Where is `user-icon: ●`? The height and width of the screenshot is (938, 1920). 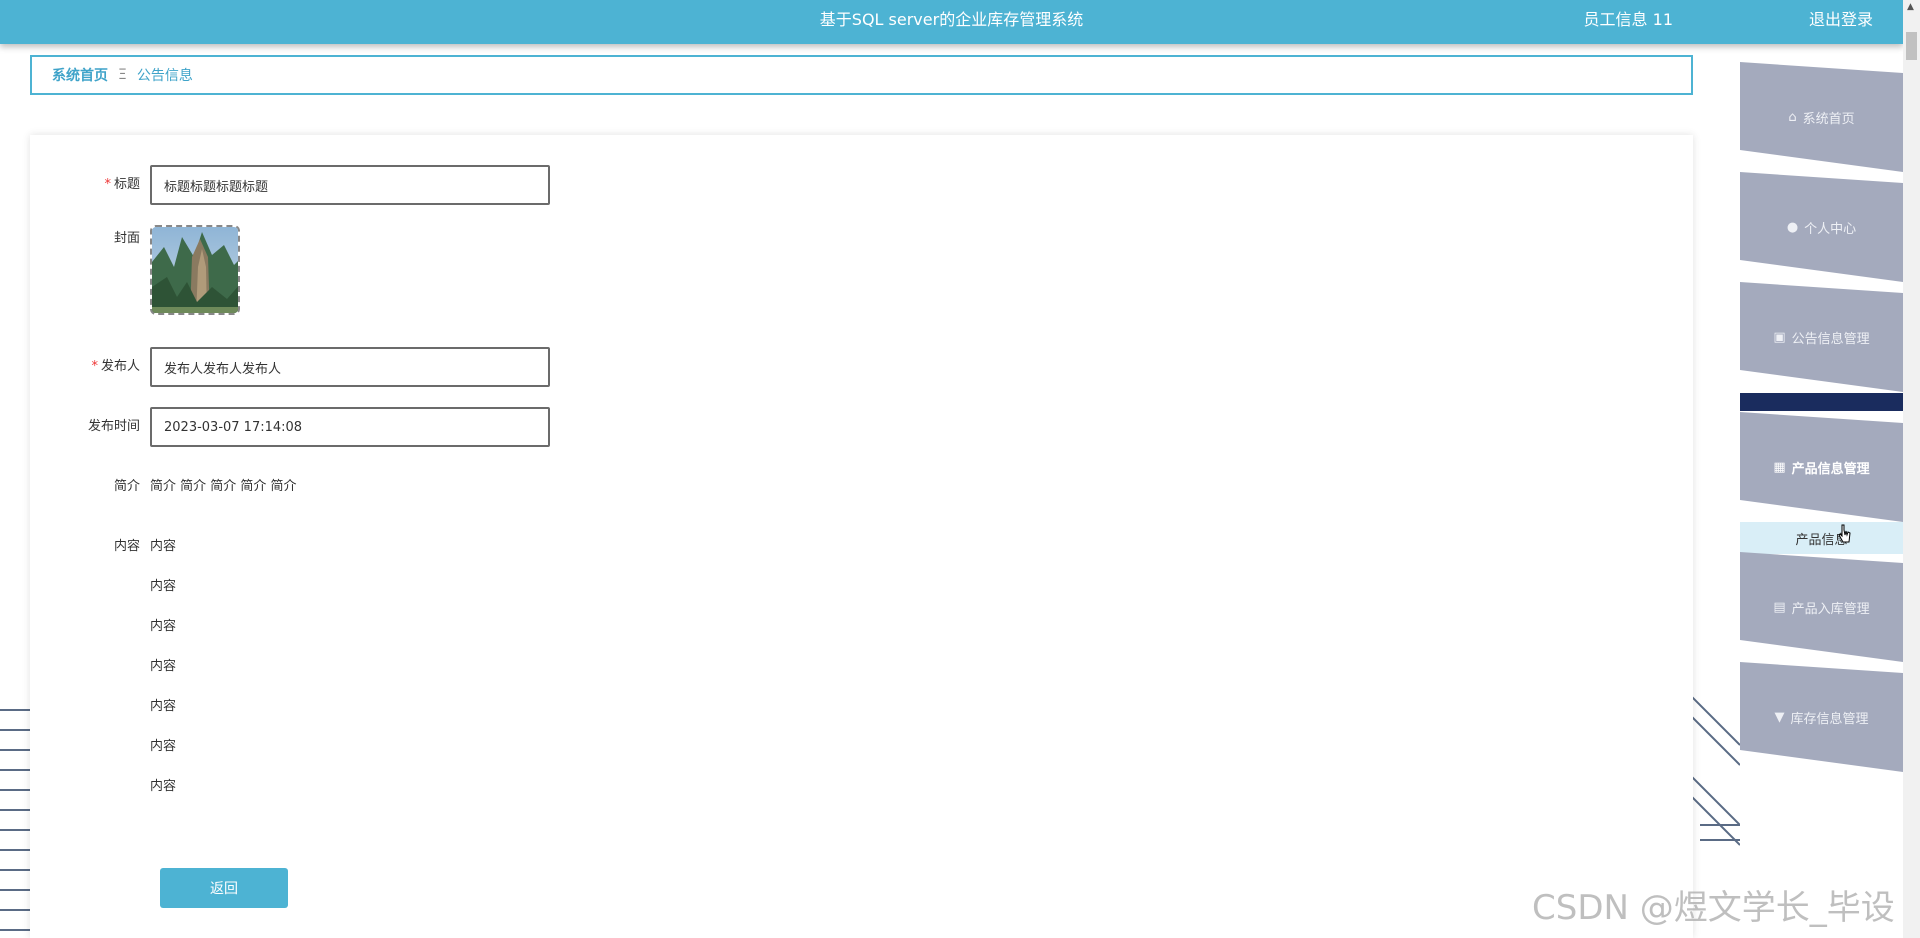 user-icon: ● is located at coordinates (1792, 227).